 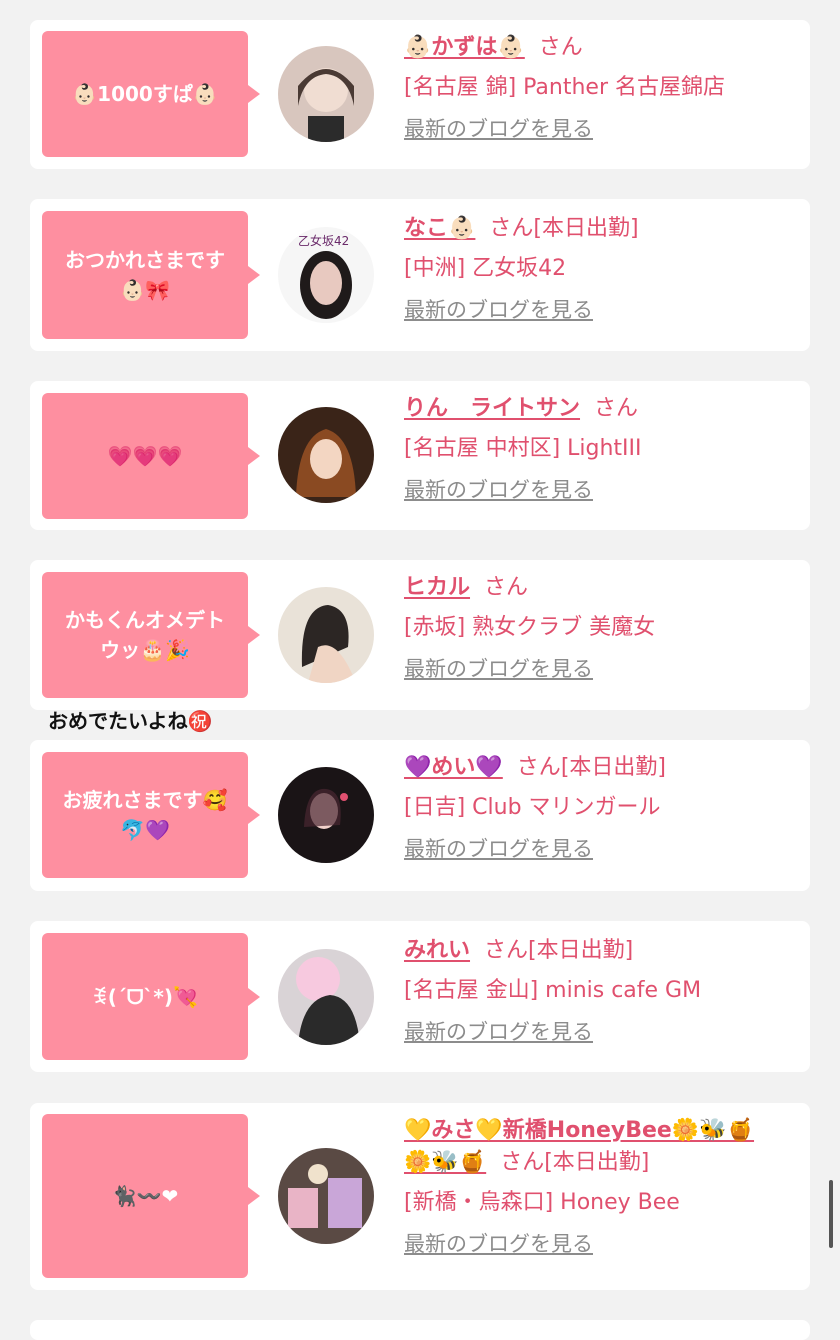 I want to click on avatar: 乙女坂42, so click(x=326, y=275).